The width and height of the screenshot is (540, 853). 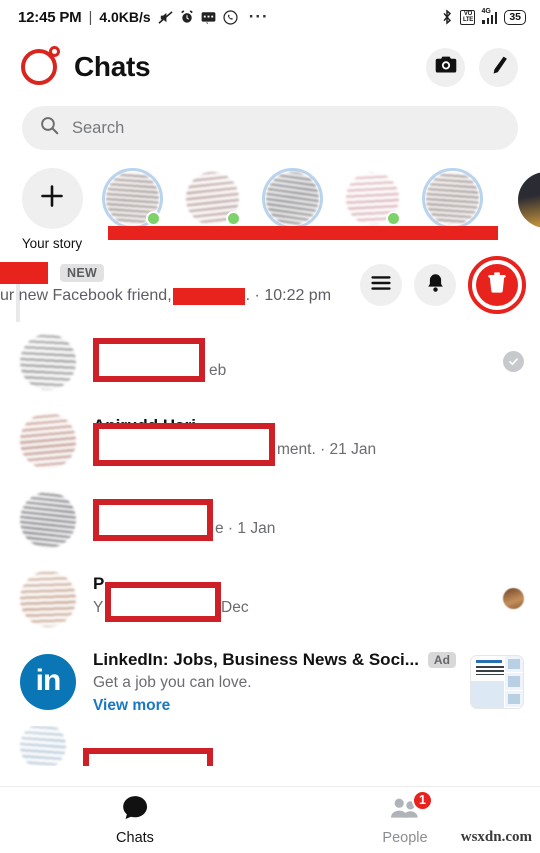 I want to click on your-story-item: Your story, so click(x=52, y=209).